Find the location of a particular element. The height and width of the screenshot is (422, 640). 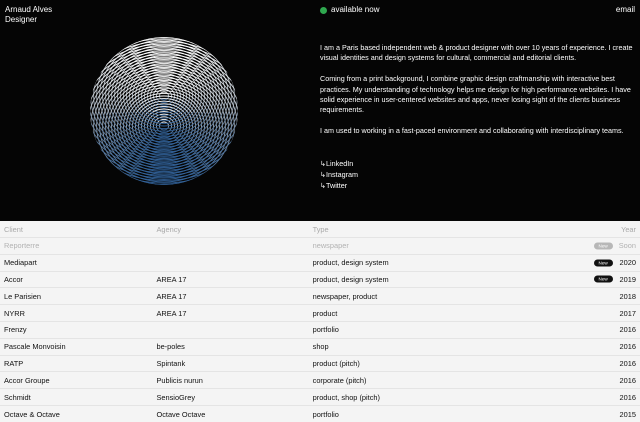

table-row: NYRR AREA 17 product 2017 is located at coordinates (320, 313).